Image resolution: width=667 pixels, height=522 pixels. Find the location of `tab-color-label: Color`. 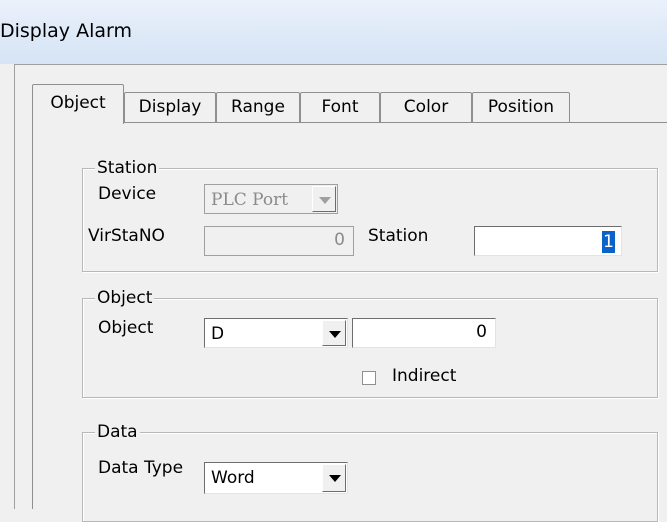

tab-color-label: Color is located at coordinates (426, 107).